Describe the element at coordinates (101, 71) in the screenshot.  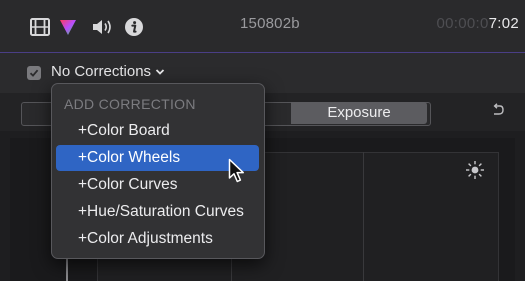
I see `corrections-label: No Corrections` at that location.